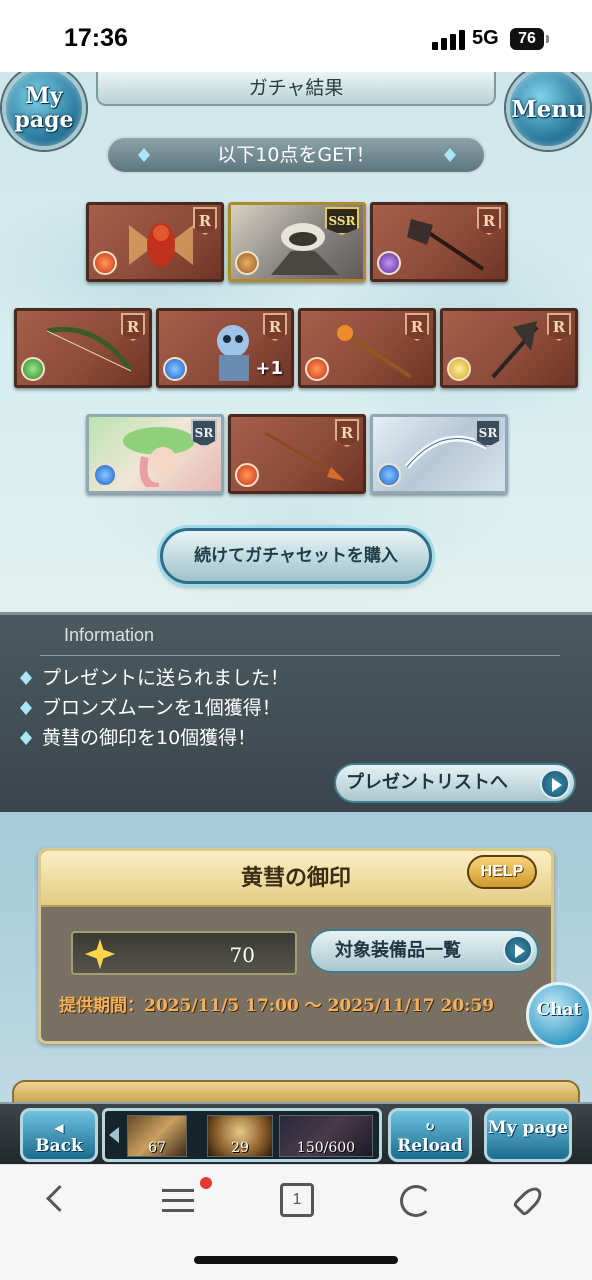  Describe the element at coordinates (33, 369) in the screenshot. I see `wind-element-icon` at that location.